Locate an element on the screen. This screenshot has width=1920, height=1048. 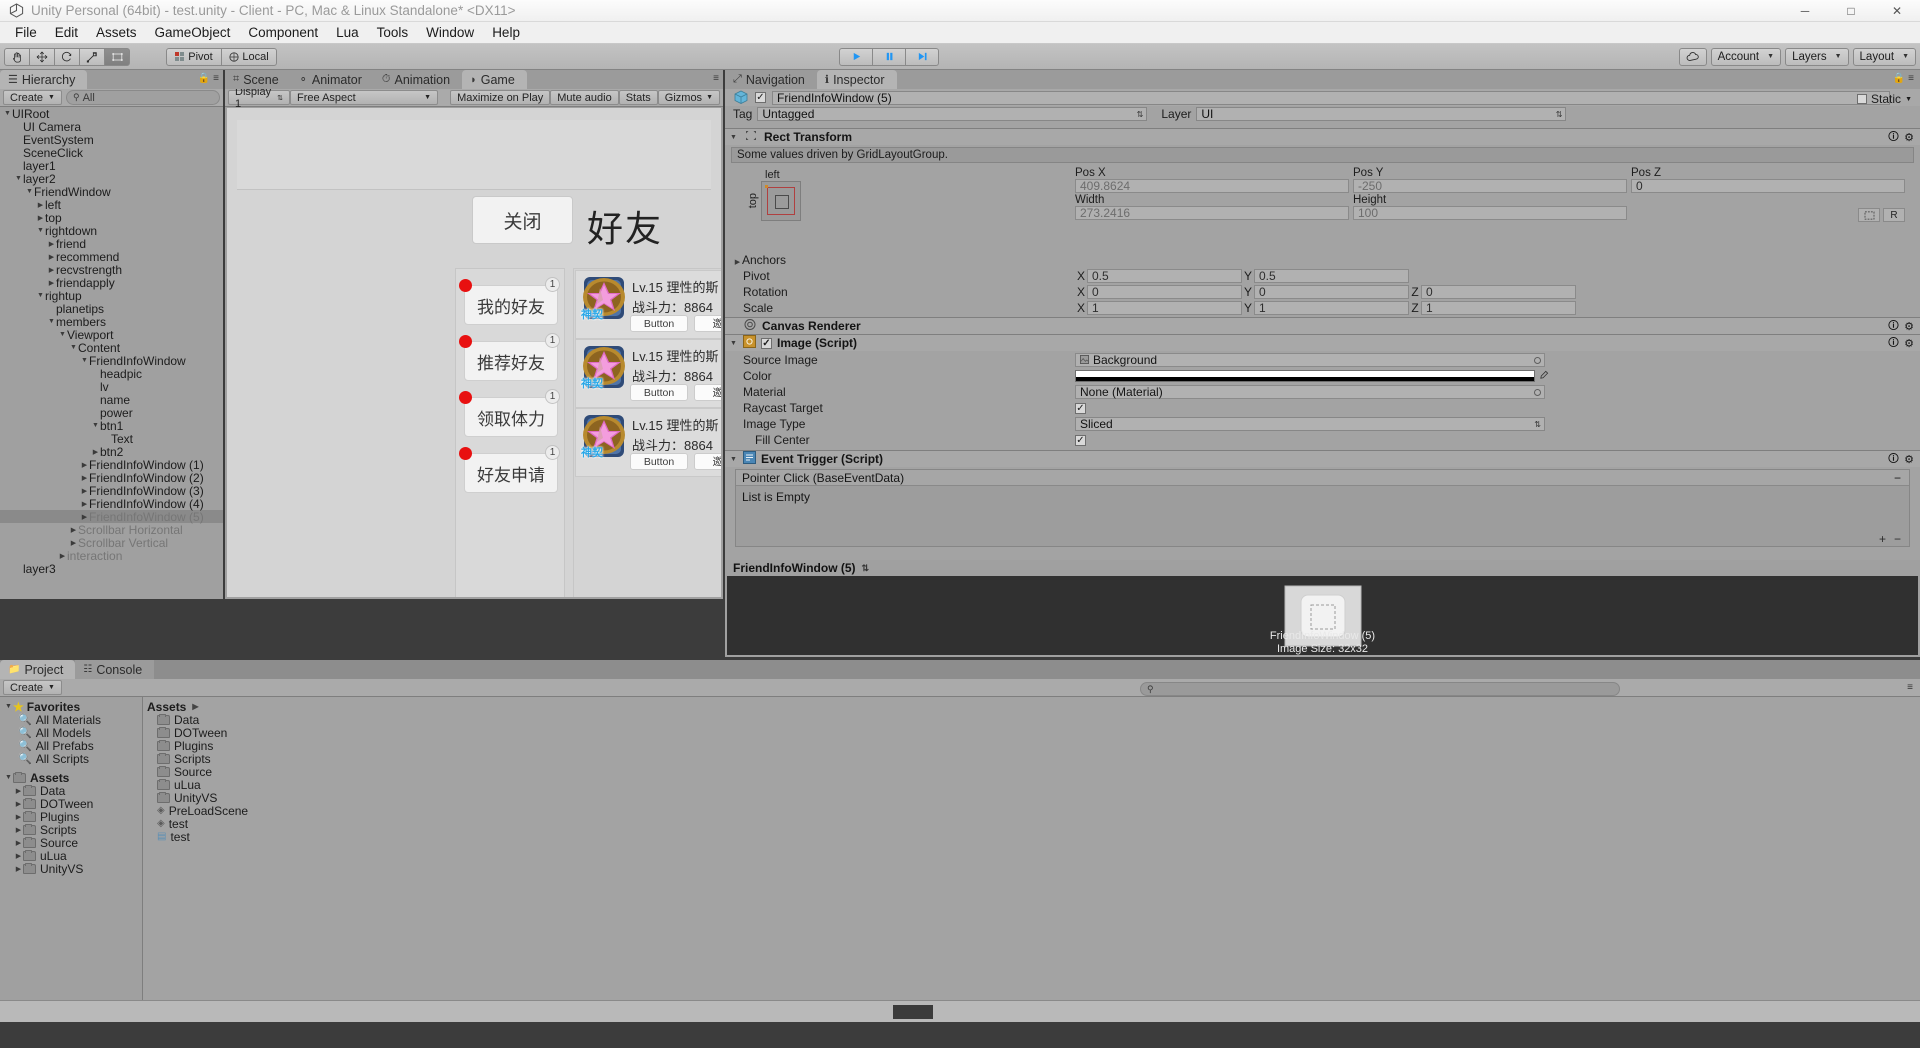
pos-x-field: 409.8624 is located at coordinates (1212, 186).